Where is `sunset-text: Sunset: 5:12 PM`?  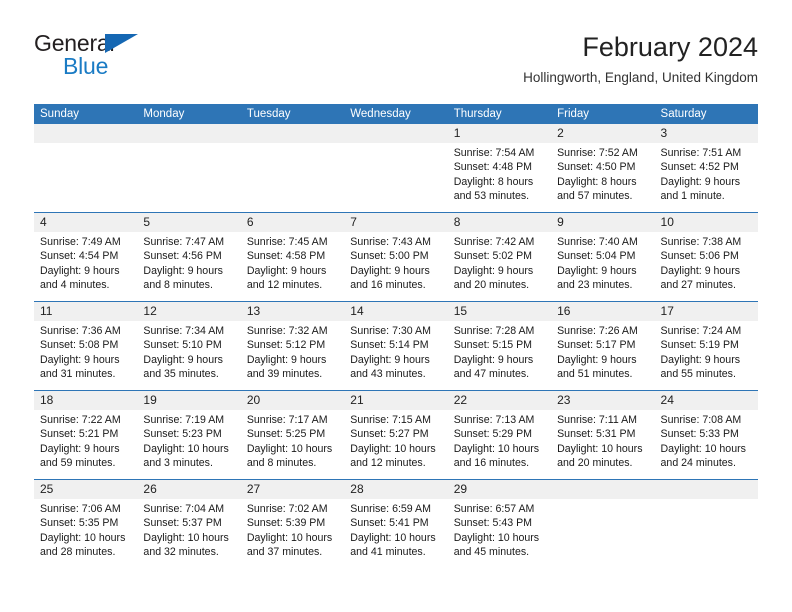
sunset-text: Sunset: 5:12 PM is located at coordinates (286, 345).